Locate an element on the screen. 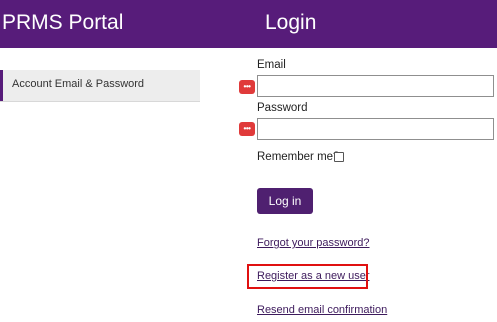 This screenshot has height=322, width=497. remember-me-checkbox is located at coordinates (339, 157).